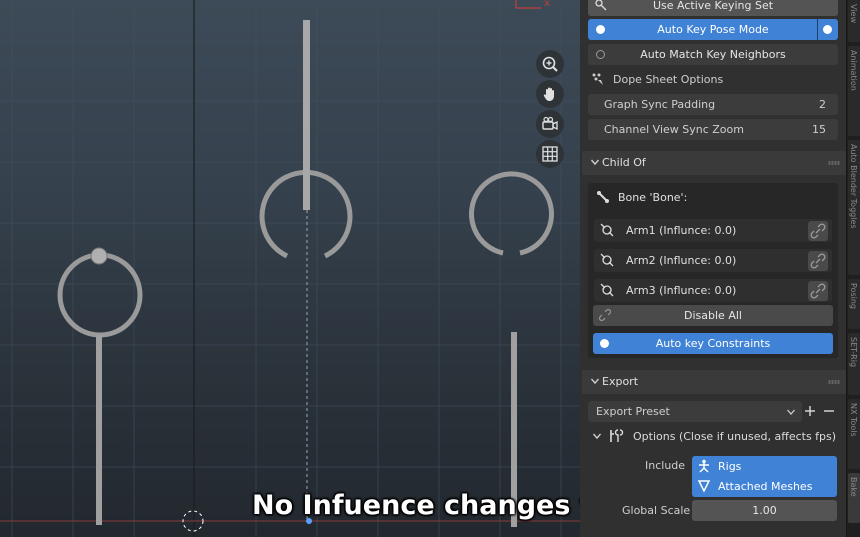 The width and height of the screenshot is (860, 537). I want to click on export-preset-dropdown: Export Preset, so click(695, 411).